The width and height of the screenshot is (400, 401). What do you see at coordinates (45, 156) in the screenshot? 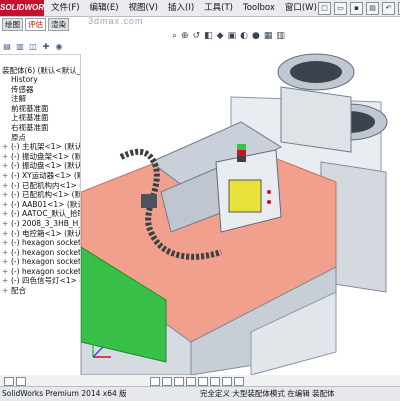
I see `tree-item-label: (-) 振动盘架<1> (默认` at bounding box center [45, 156].